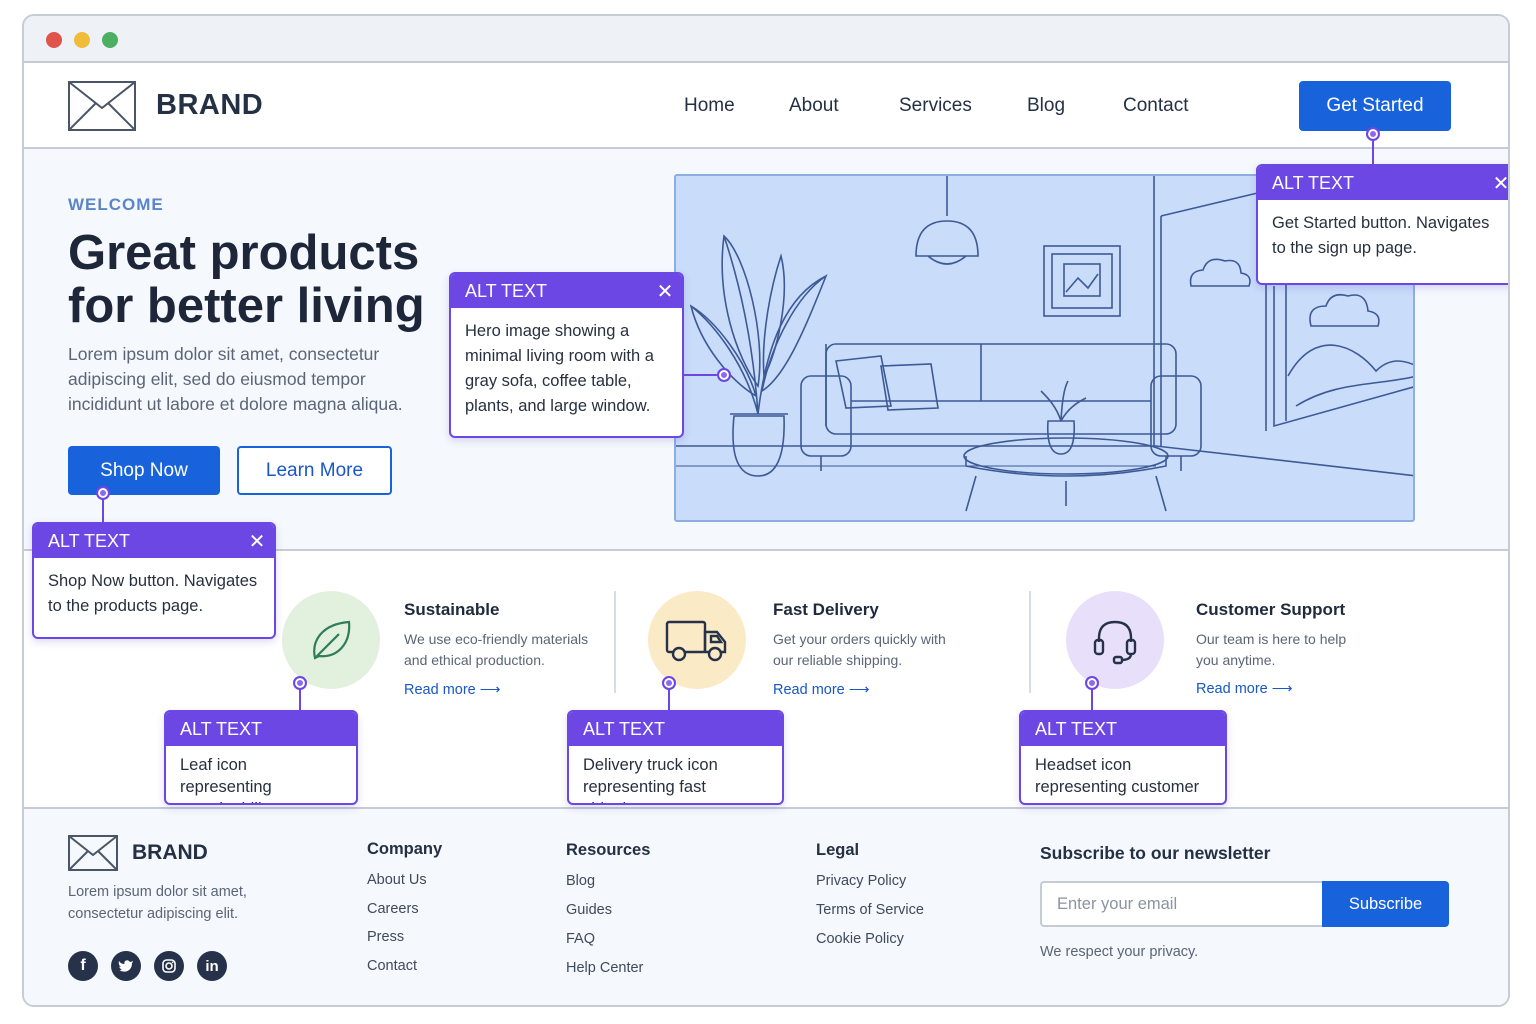  Describe the element at coordinates (1181, 904) in the screenshot. I see `newsletter-email-input` at that location.